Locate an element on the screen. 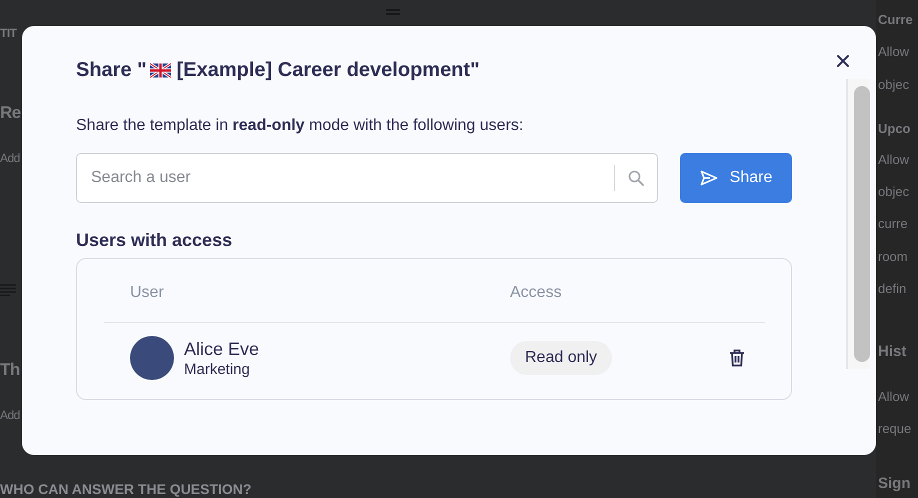 Image resolution: width=918 pixels, height=498 pixels. background-text: Upco is located at coordinates (894, 129).